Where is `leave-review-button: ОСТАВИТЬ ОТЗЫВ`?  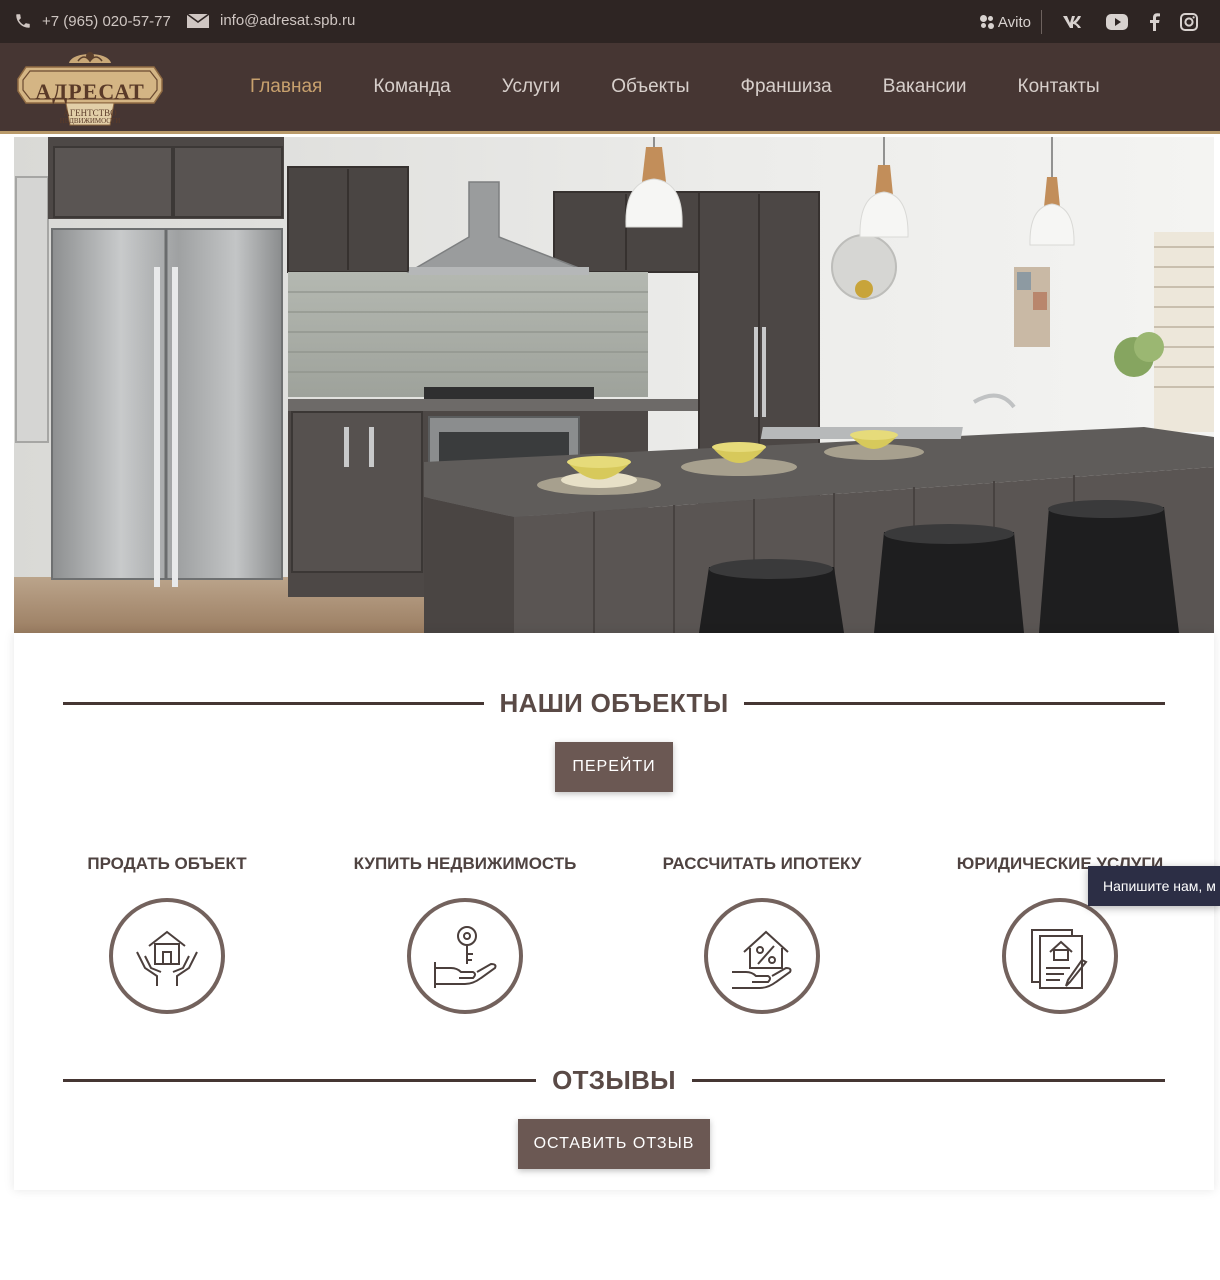 leave-review-button: ОСТАВИТЬ ОТЗЫВ is located at coordinates (614, 1144).